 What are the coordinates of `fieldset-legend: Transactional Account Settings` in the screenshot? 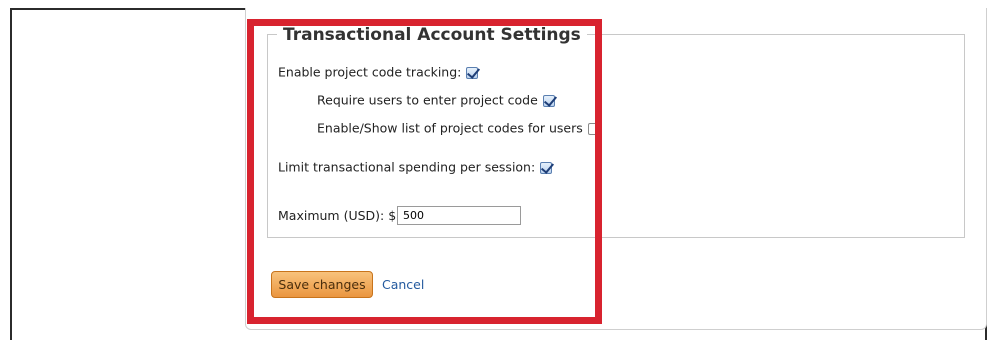 It's located at (432, 35).